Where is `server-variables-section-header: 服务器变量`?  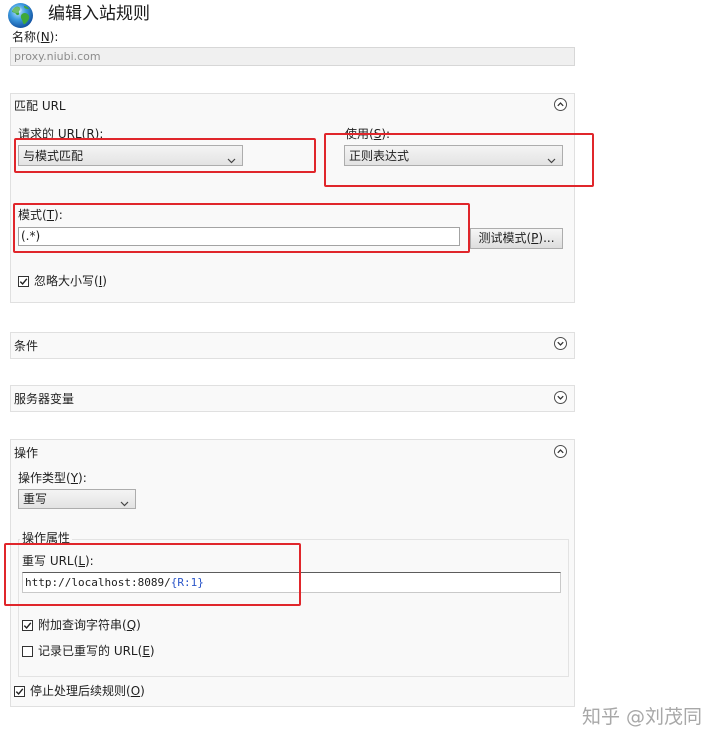 server-variables-section-header: 服务器变量 is located at coordinates (292, 398).